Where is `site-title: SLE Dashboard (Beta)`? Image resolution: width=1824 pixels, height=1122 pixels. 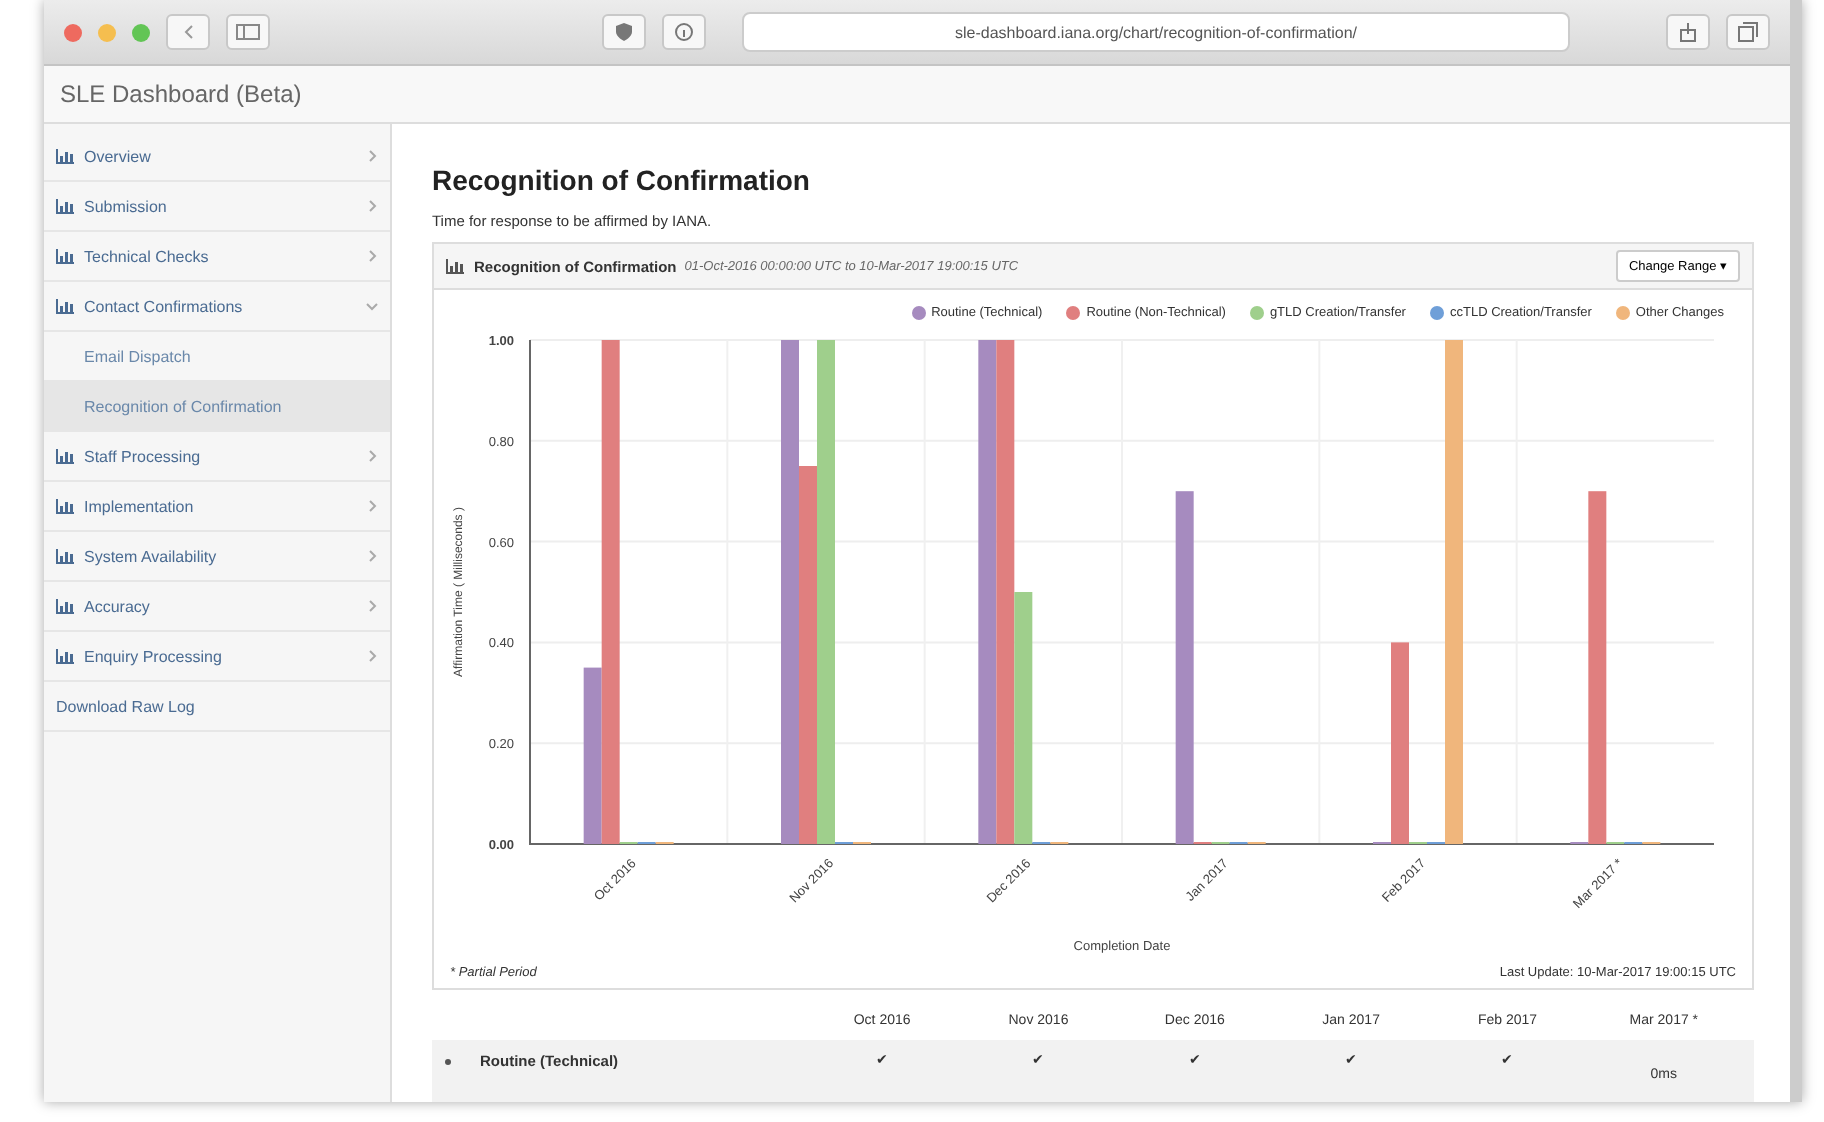 site-title: SLE Dashboard (Beta) is located at coordinates (181, 94).